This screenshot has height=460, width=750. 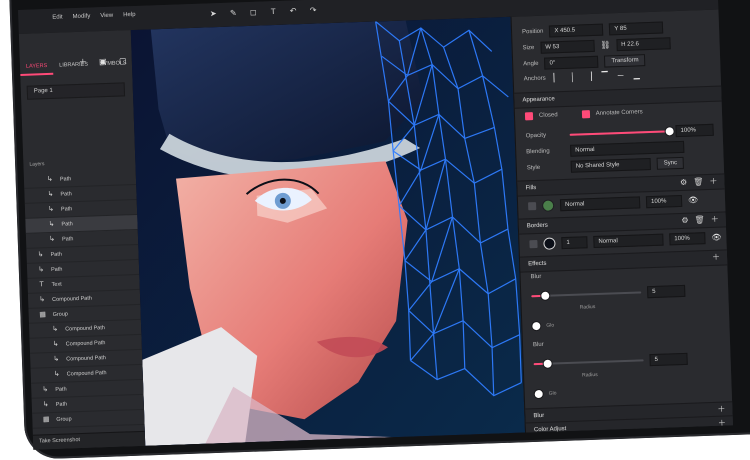 I want to click on opacity-value: 100%, so click(x=694, y=130).